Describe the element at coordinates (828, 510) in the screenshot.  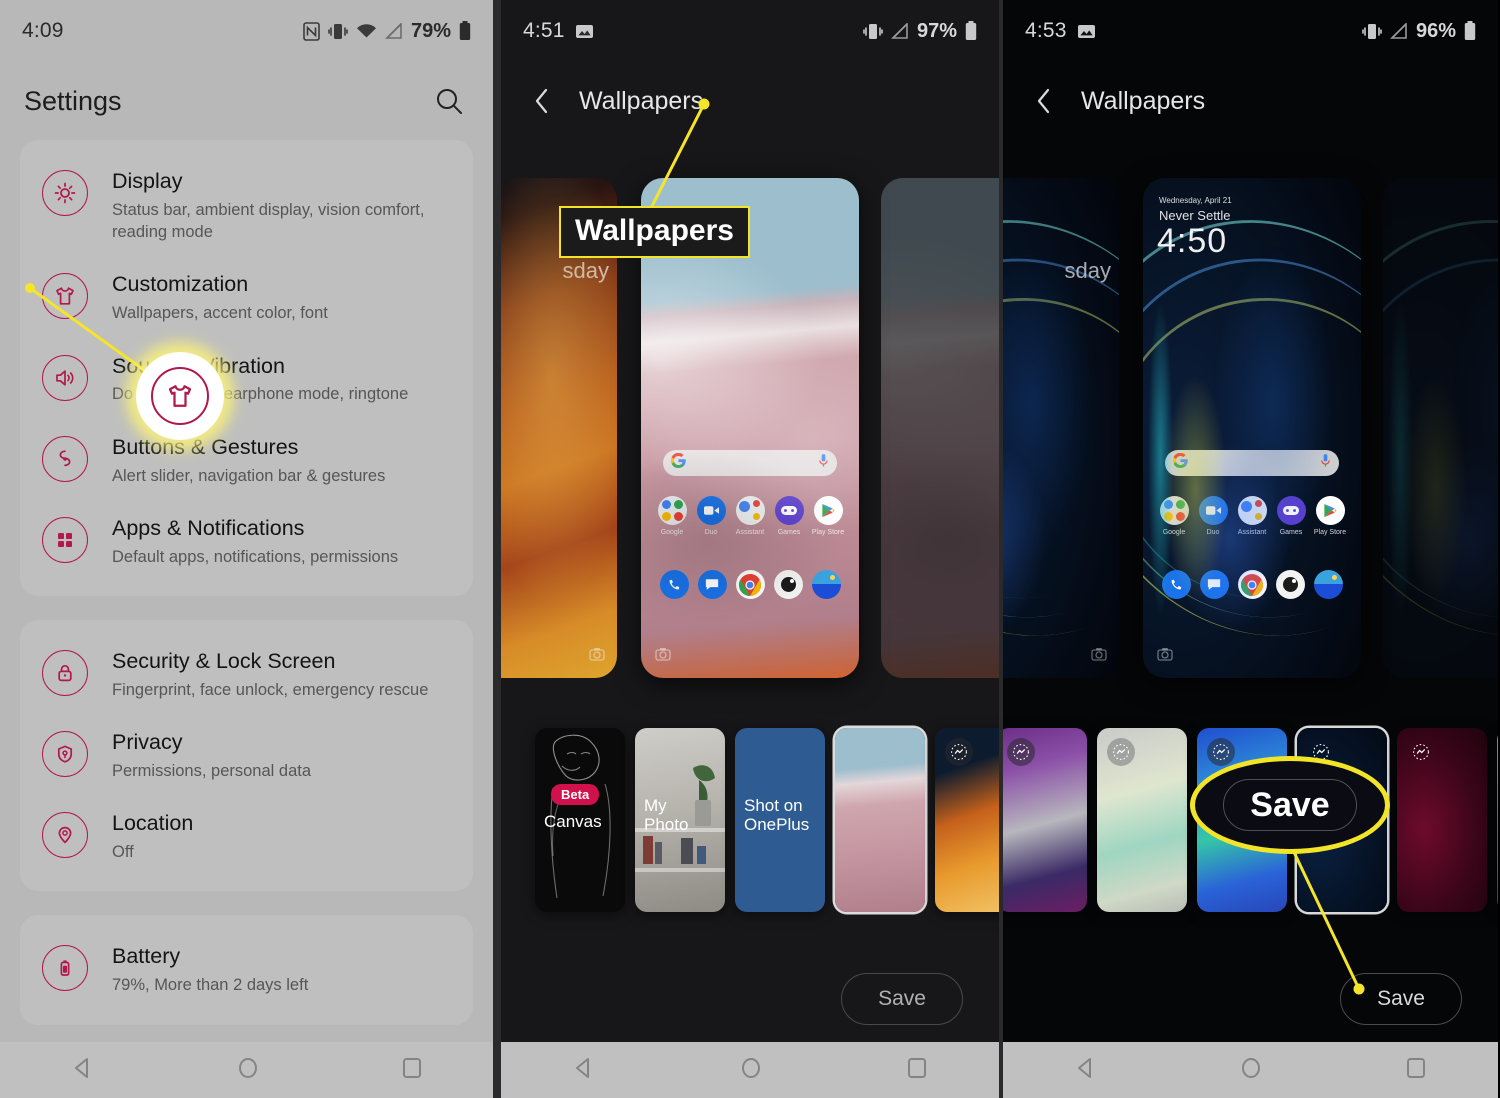
I see `play-store-icon` at that location.